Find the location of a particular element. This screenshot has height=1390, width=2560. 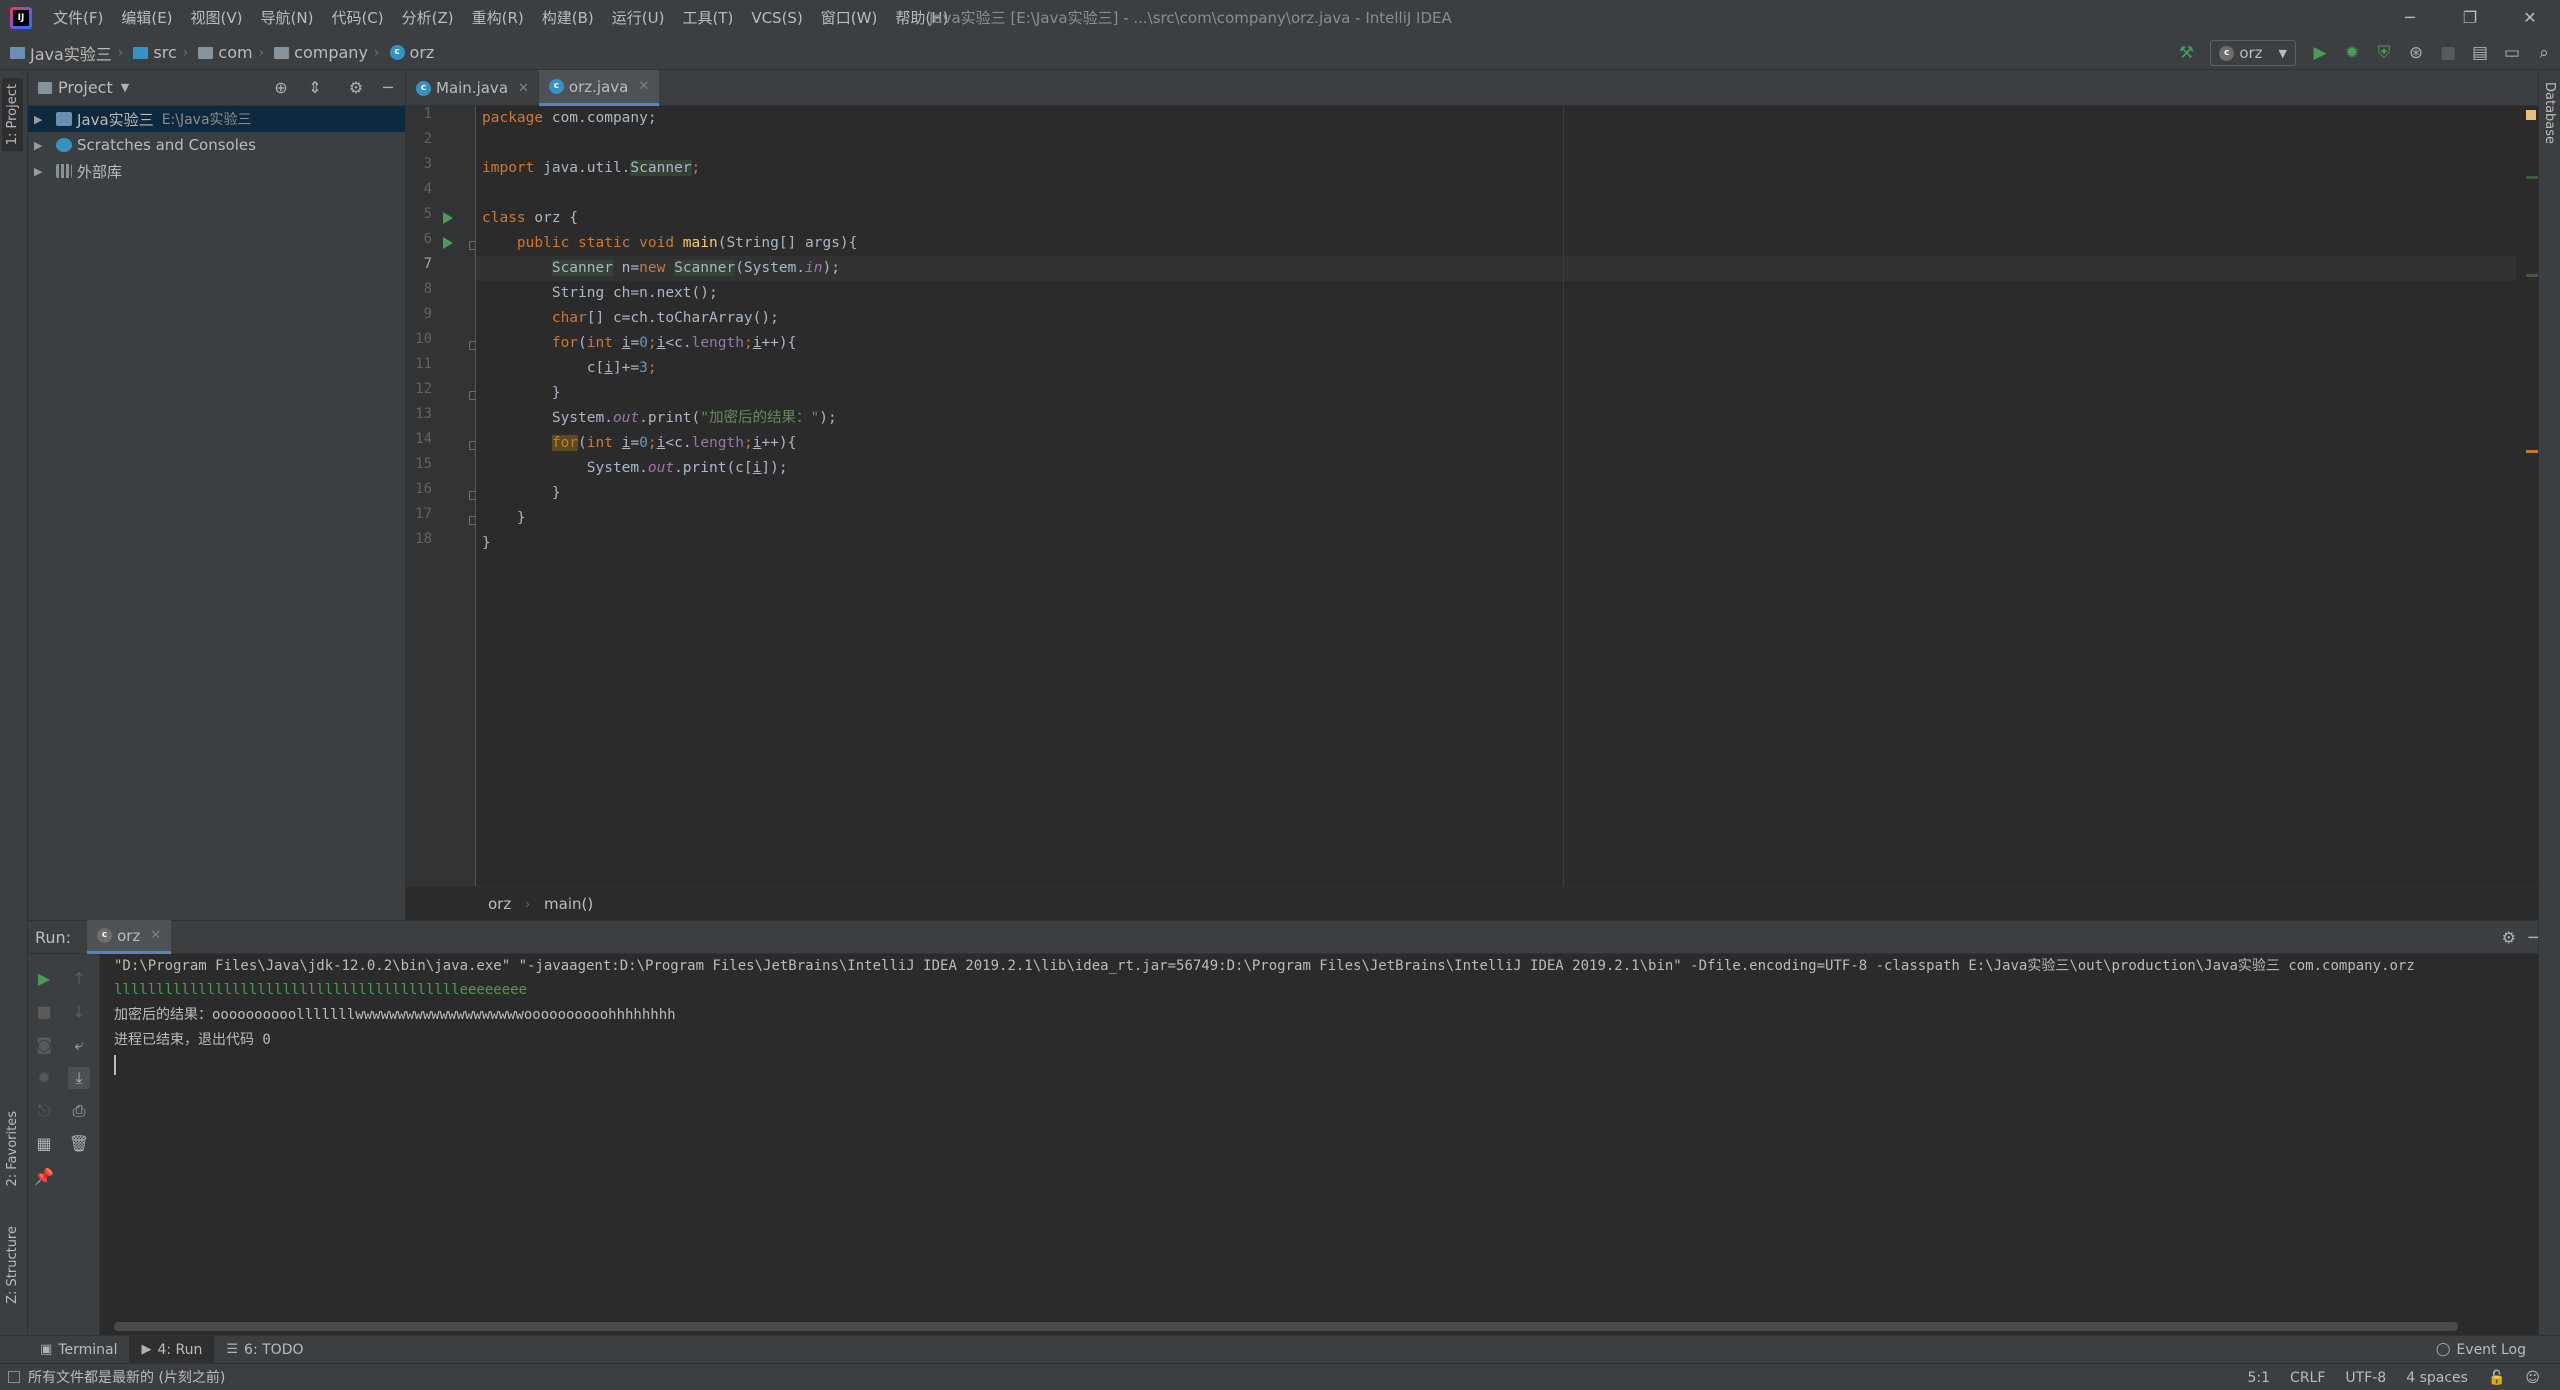

layout-icon: ▦ is located at coordinates (44, 1144).